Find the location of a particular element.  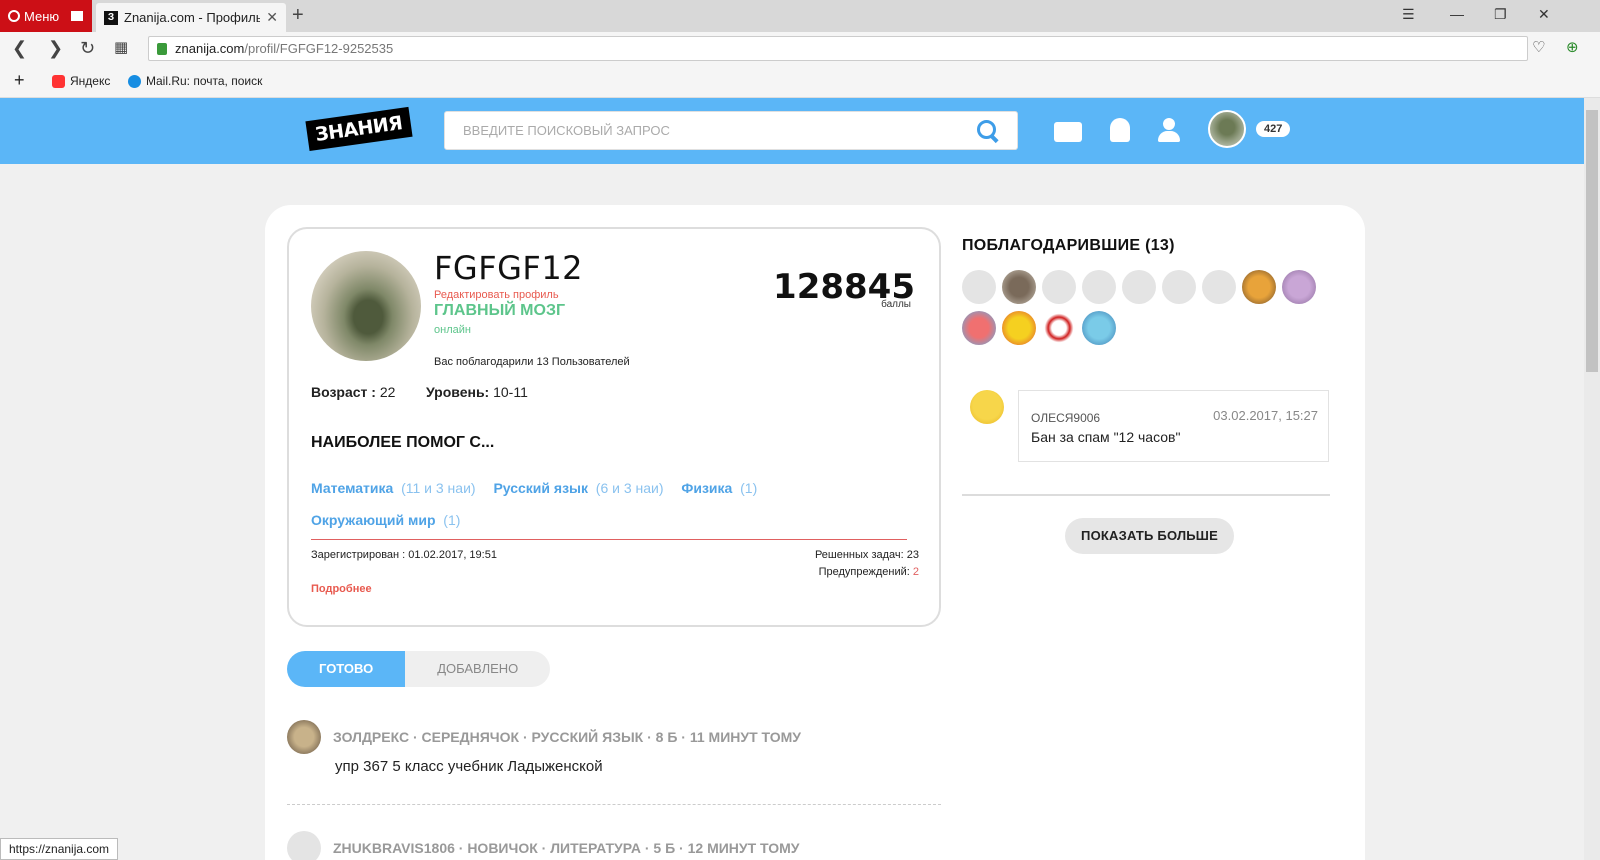

forward-button: ❯ is located at coordinates (55, 48).